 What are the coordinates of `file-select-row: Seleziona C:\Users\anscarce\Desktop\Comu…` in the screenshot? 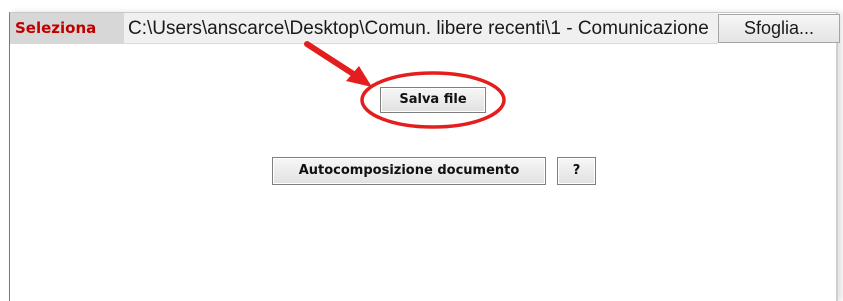 It's located at (425, 28).